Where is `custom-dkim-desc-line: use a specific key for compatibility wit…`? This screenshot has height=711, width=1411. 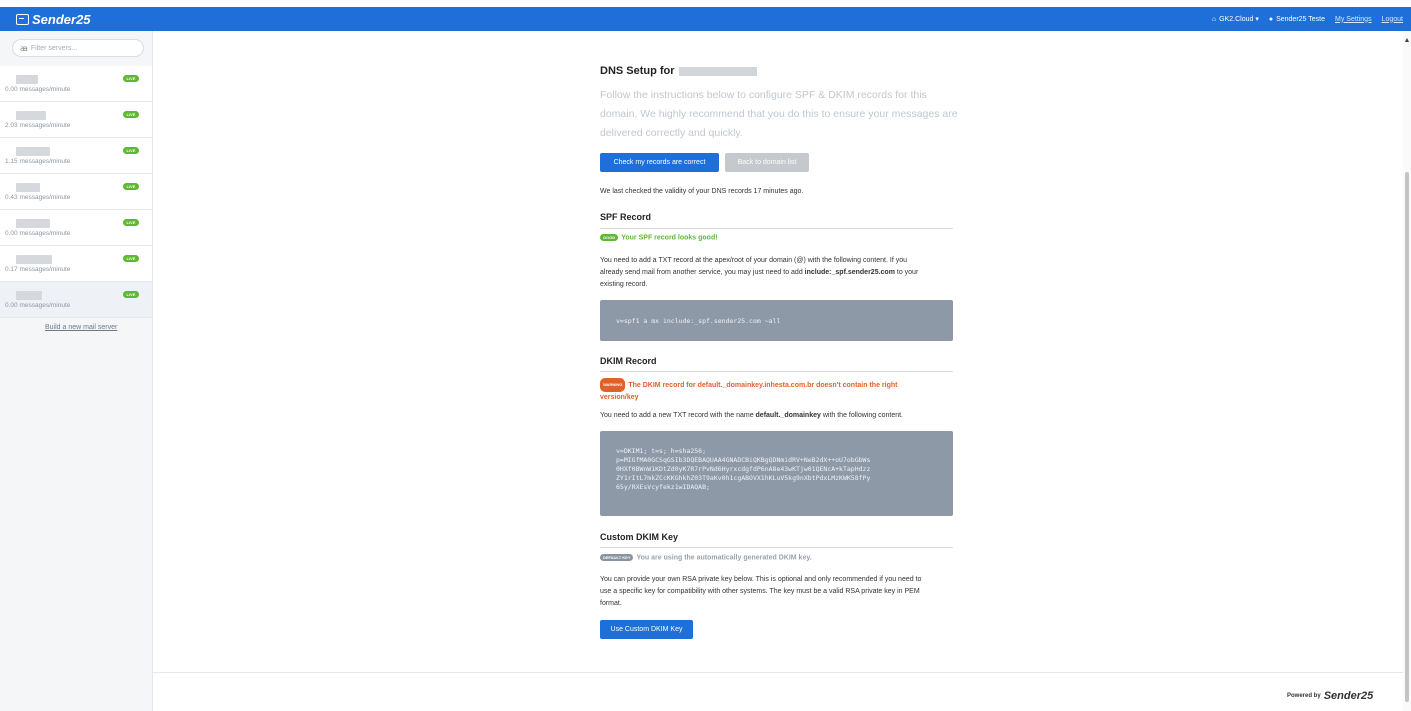 custom-dkim-desc-line: use a specific key for compatibility wit… is located at coordinates (760, 591).